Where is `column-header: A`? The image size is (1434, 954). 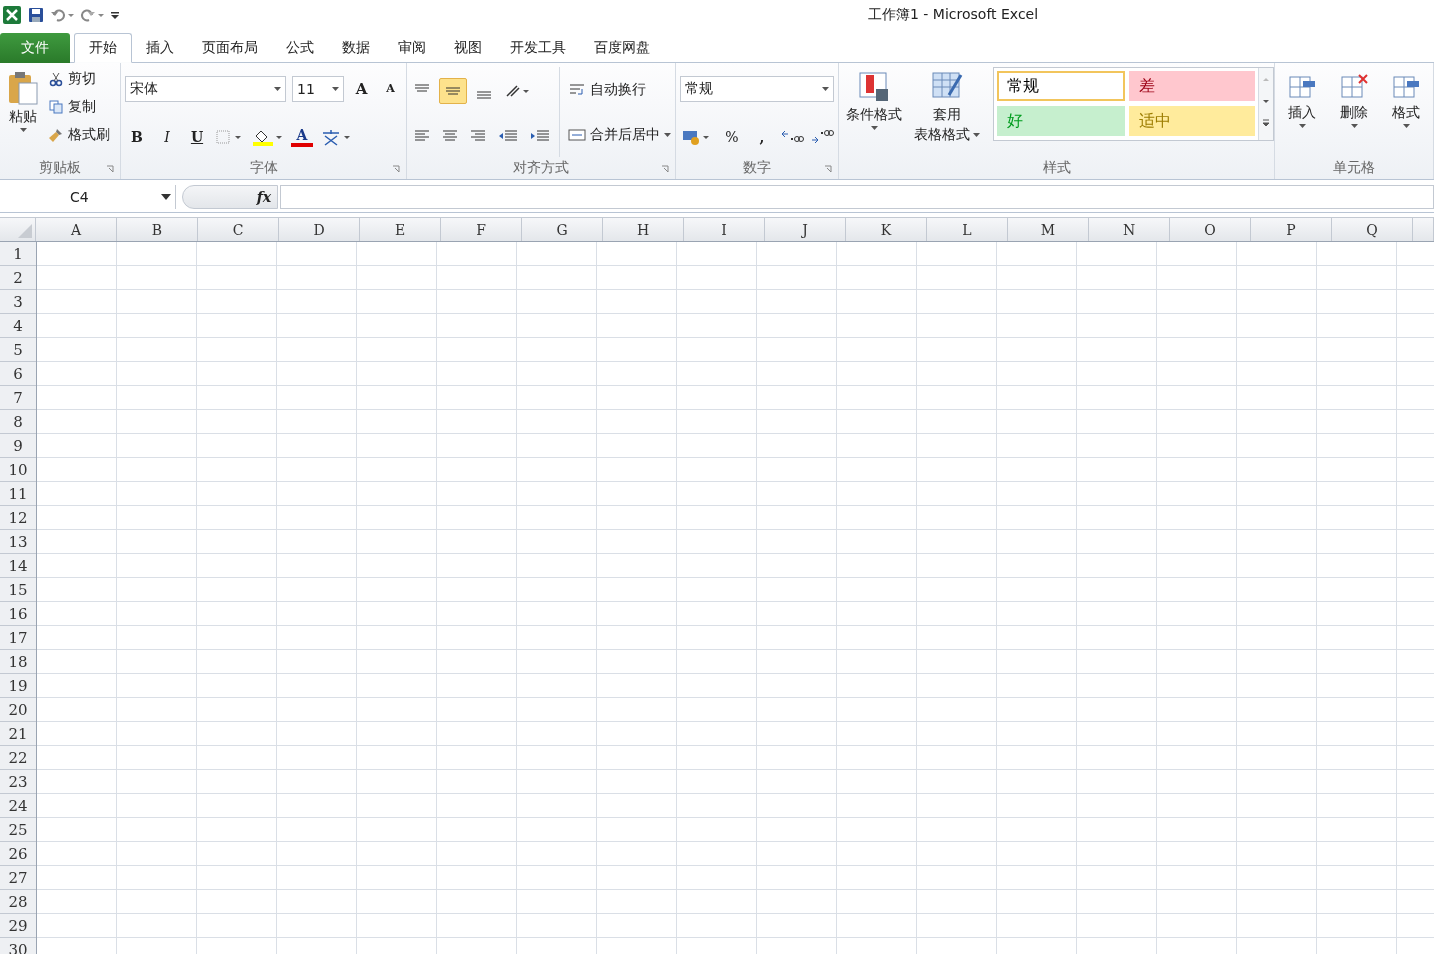
column-header: A is located at coordinates (76, 229).